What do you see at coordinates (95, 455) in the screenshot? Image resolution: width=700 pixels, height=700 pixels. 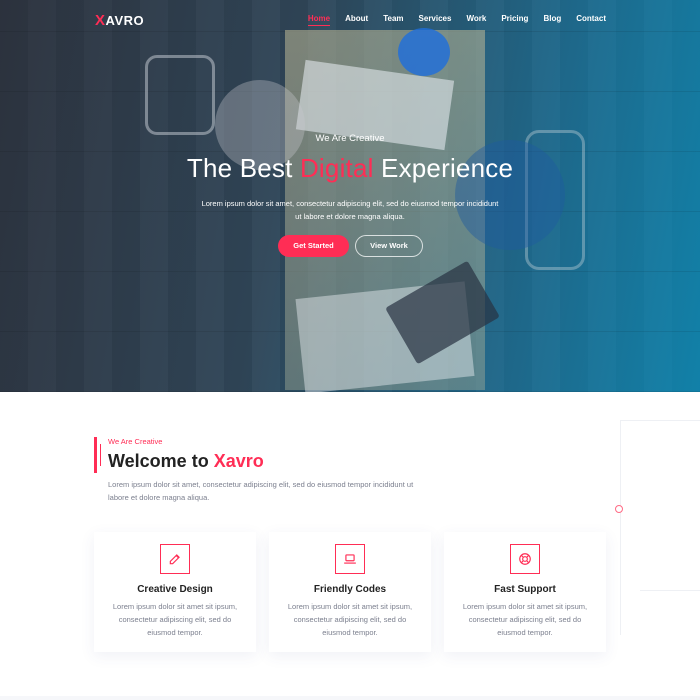 I see `section-accent-bar` at bounding box center [95, 455].